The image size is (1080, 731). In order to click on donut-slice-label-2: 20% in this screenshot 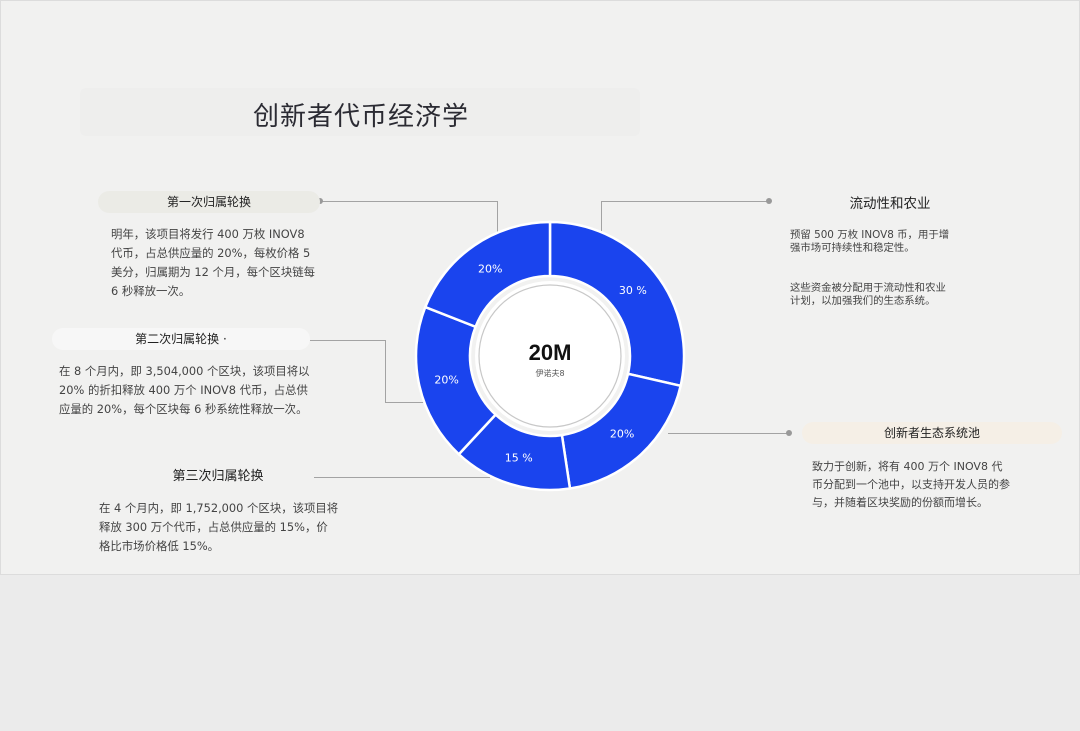, I will do `click(622, 434)`.